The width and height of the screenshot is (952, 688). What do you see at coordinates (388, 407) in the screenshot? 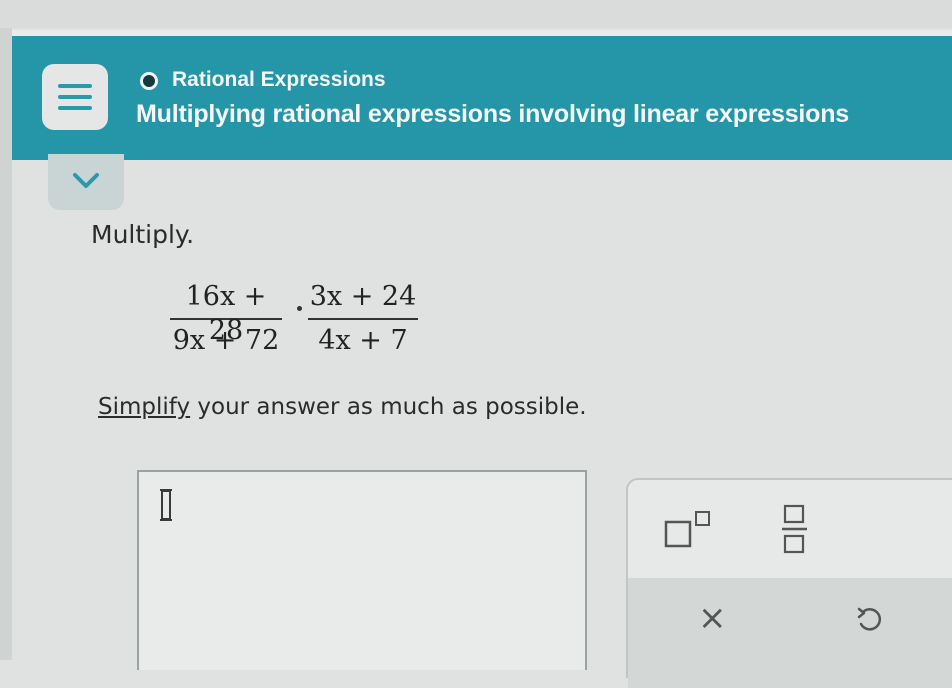
I see `simplify-instruction-rest: your answer as much as possible.` at bounding box center [388, 407].